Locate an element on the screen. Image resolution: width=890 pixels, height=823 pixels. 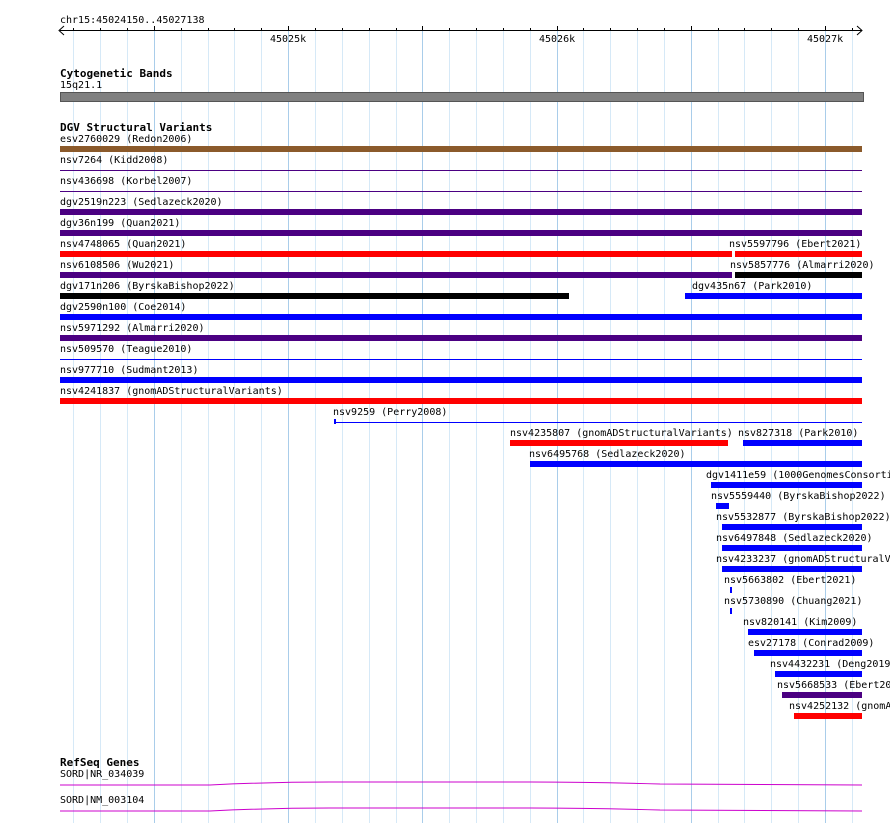
dgv-feature-label: nsv827318 (Park2010) is located at coordinates (798, 433).